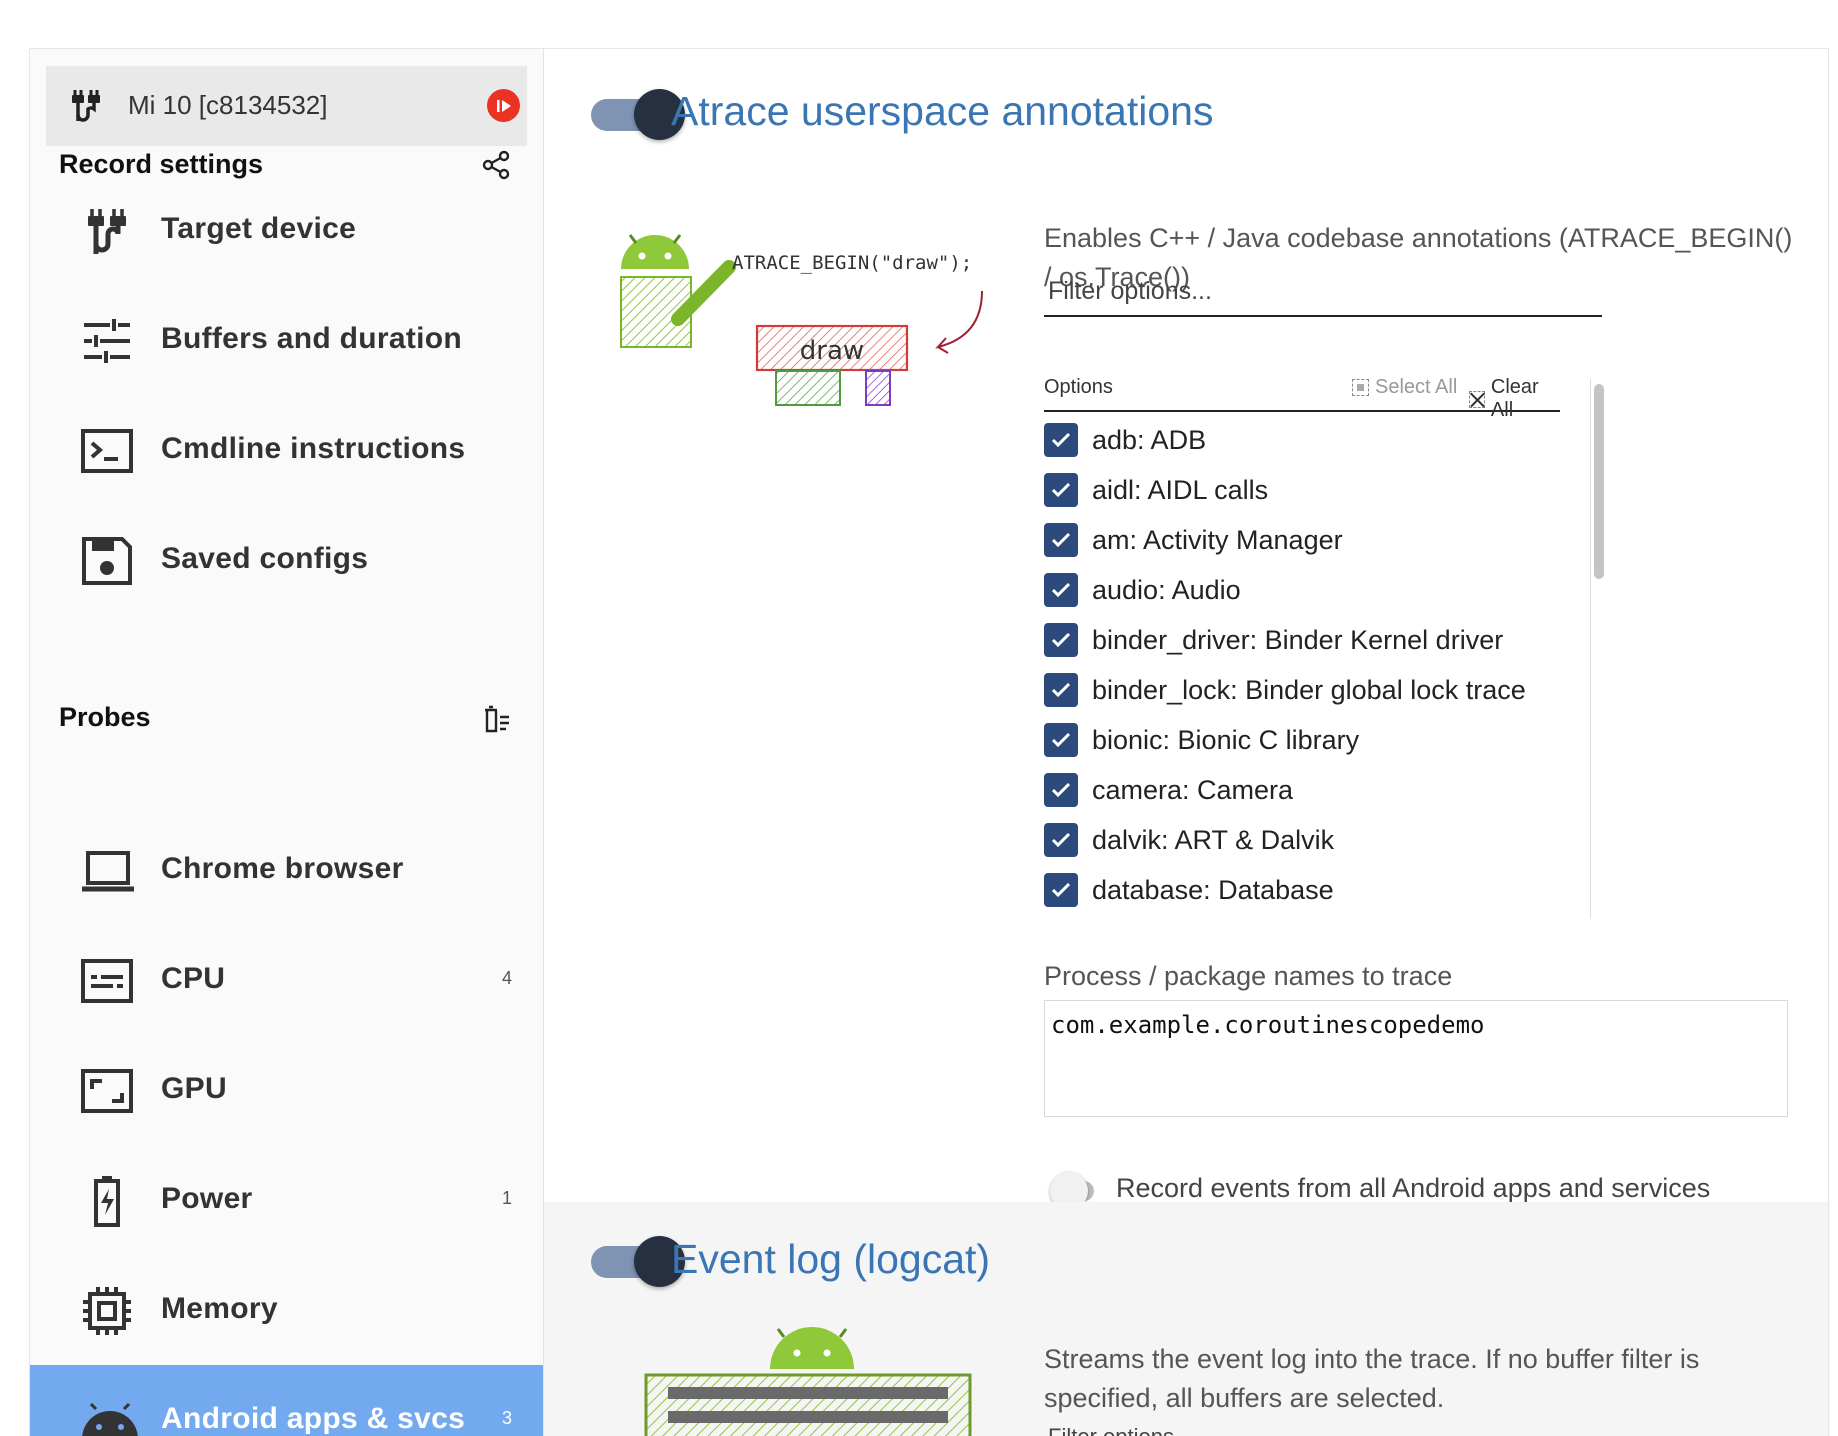 Image resolution: width=1838 pixels, height=1436 pixels. Describe the element at coordinates (108, 871) in the screenshot. I see `laptop-icon` at that location.